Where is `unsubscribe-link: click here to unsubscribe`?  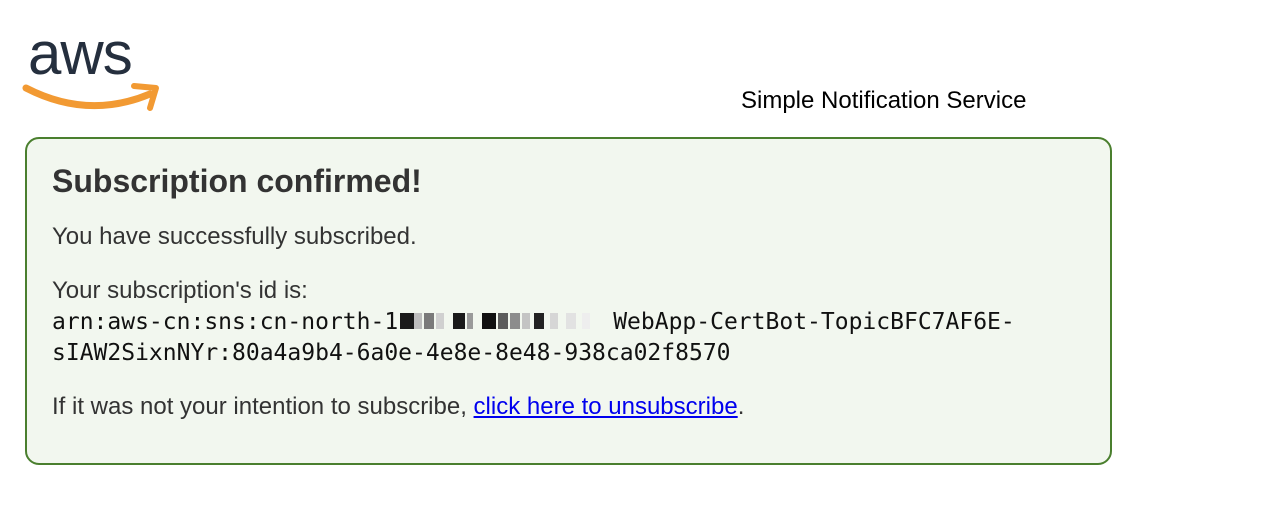
unsubscribe-link: click here to unsubscribe is located at coordinates (606, 406).